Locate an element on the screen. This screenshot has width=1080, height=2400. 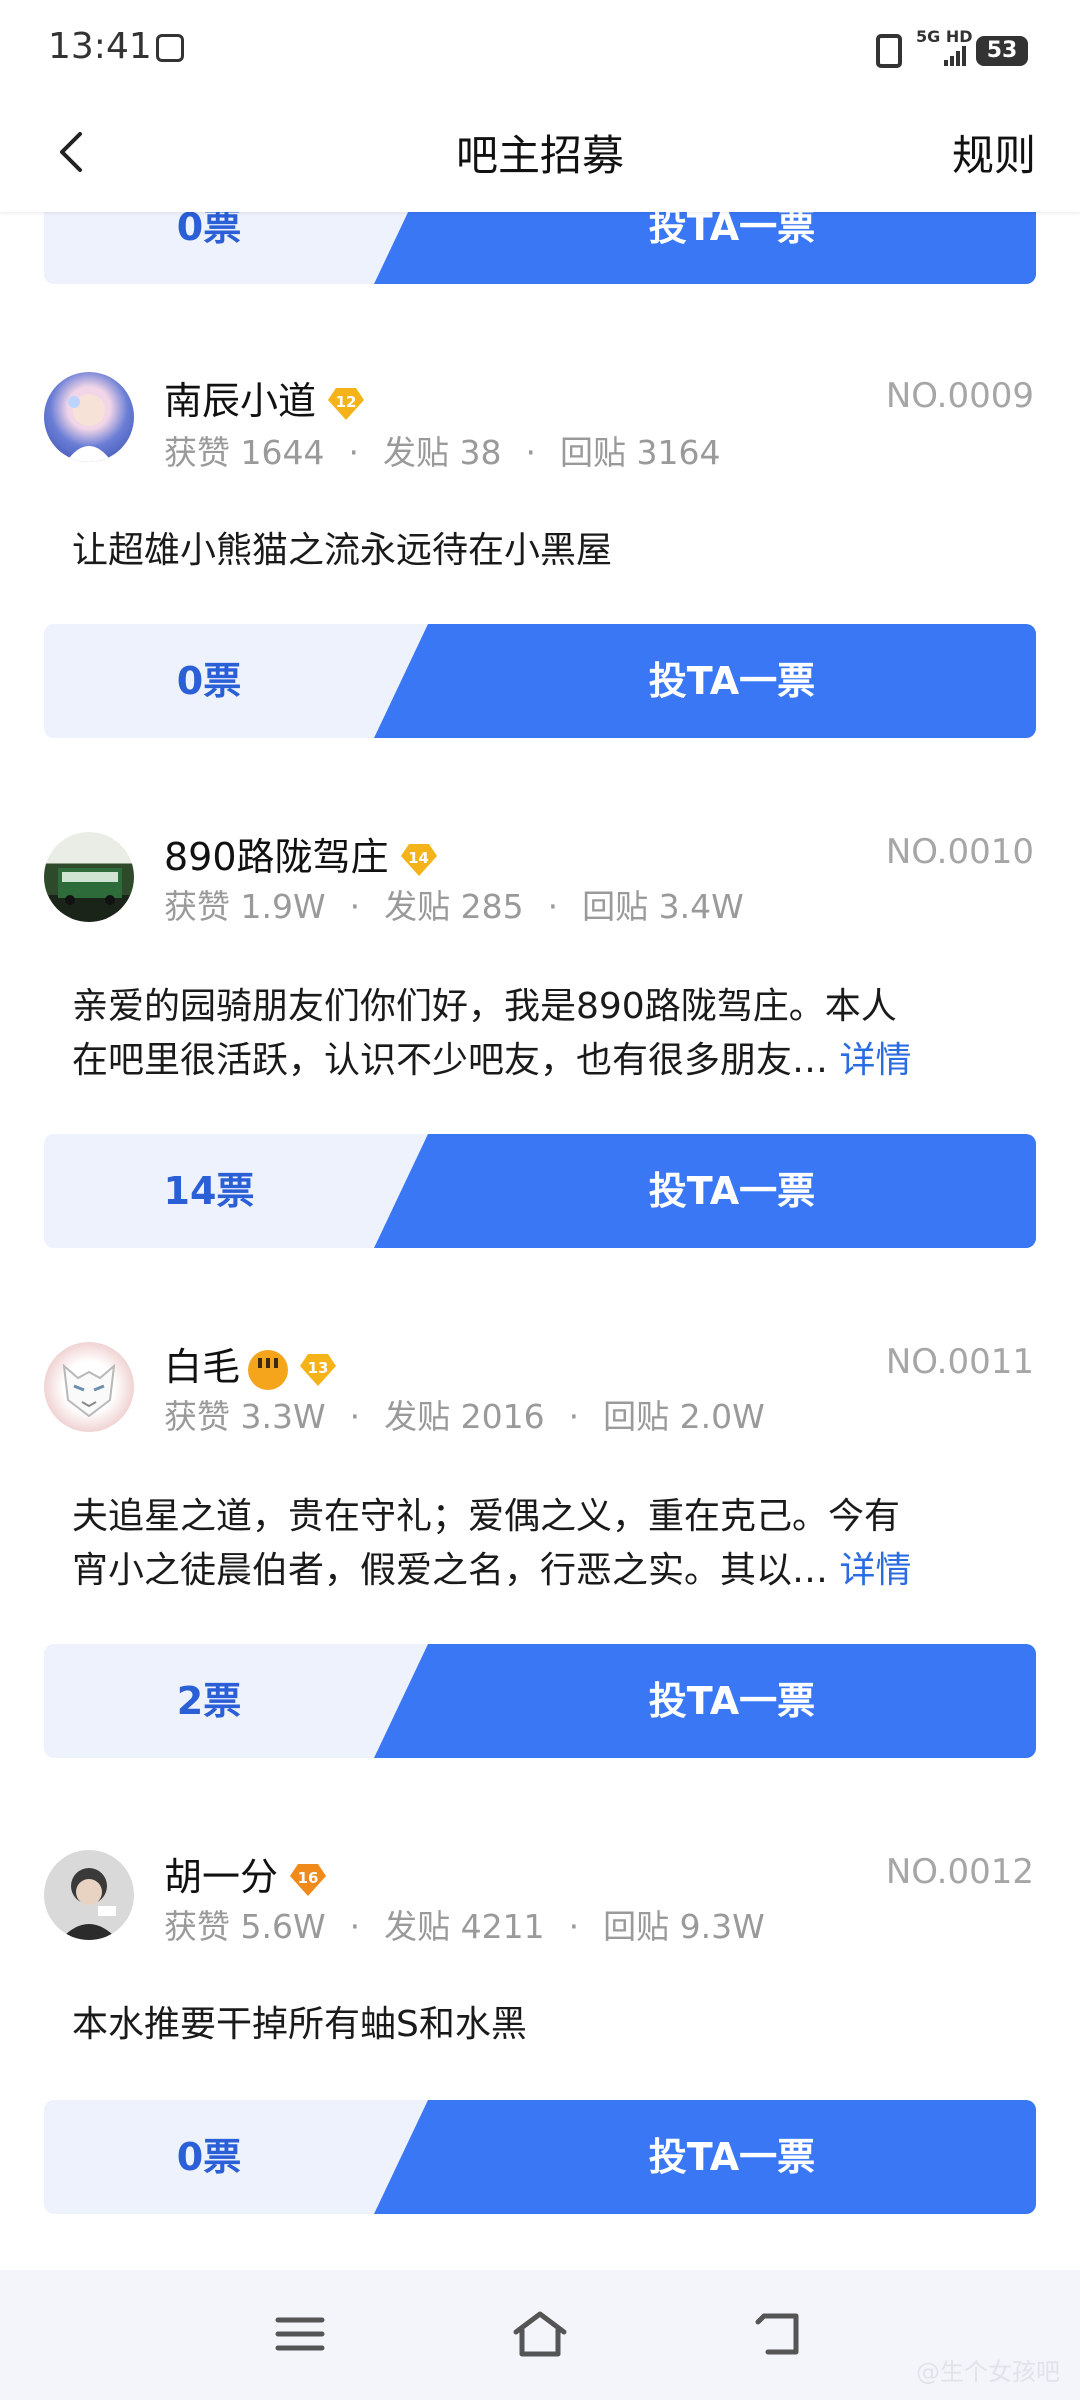
candidate-stats: 获赞 3.3W · 发贴 2016 · 回贴 2.0W is located at coordinates (464, 1416).